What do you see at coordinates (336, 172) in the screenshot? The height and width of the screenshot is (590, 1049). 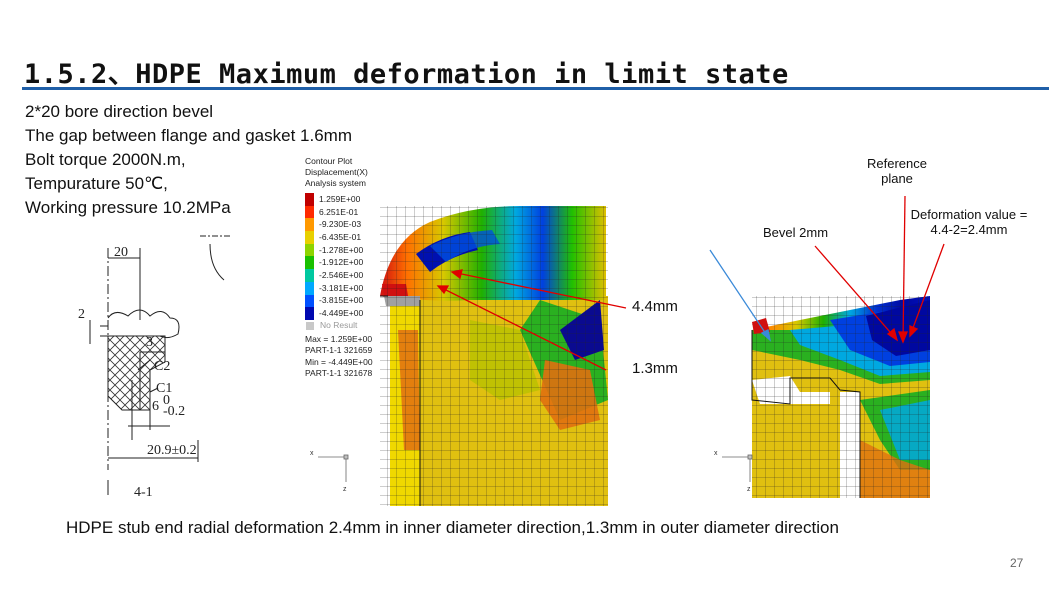 I see `legend-header-quantity: Displacement(X)` at bounding box center [336, 172].